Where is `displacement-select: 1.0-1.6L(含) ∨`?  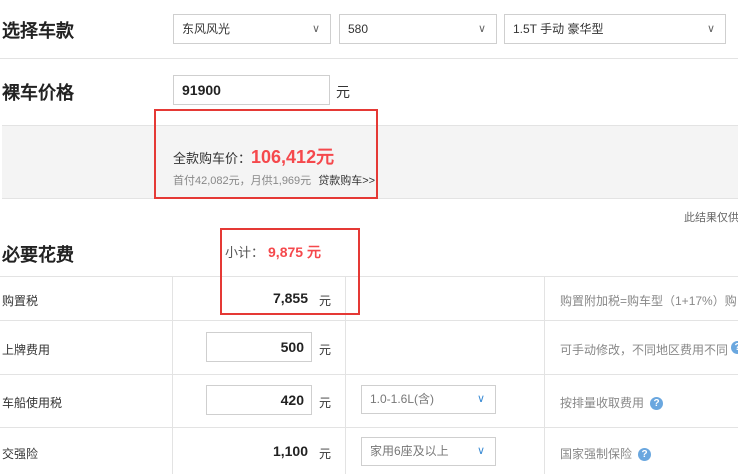
displacement-select: 1.0-1.6L(含) ∨ is located at coordinates (428, 399).